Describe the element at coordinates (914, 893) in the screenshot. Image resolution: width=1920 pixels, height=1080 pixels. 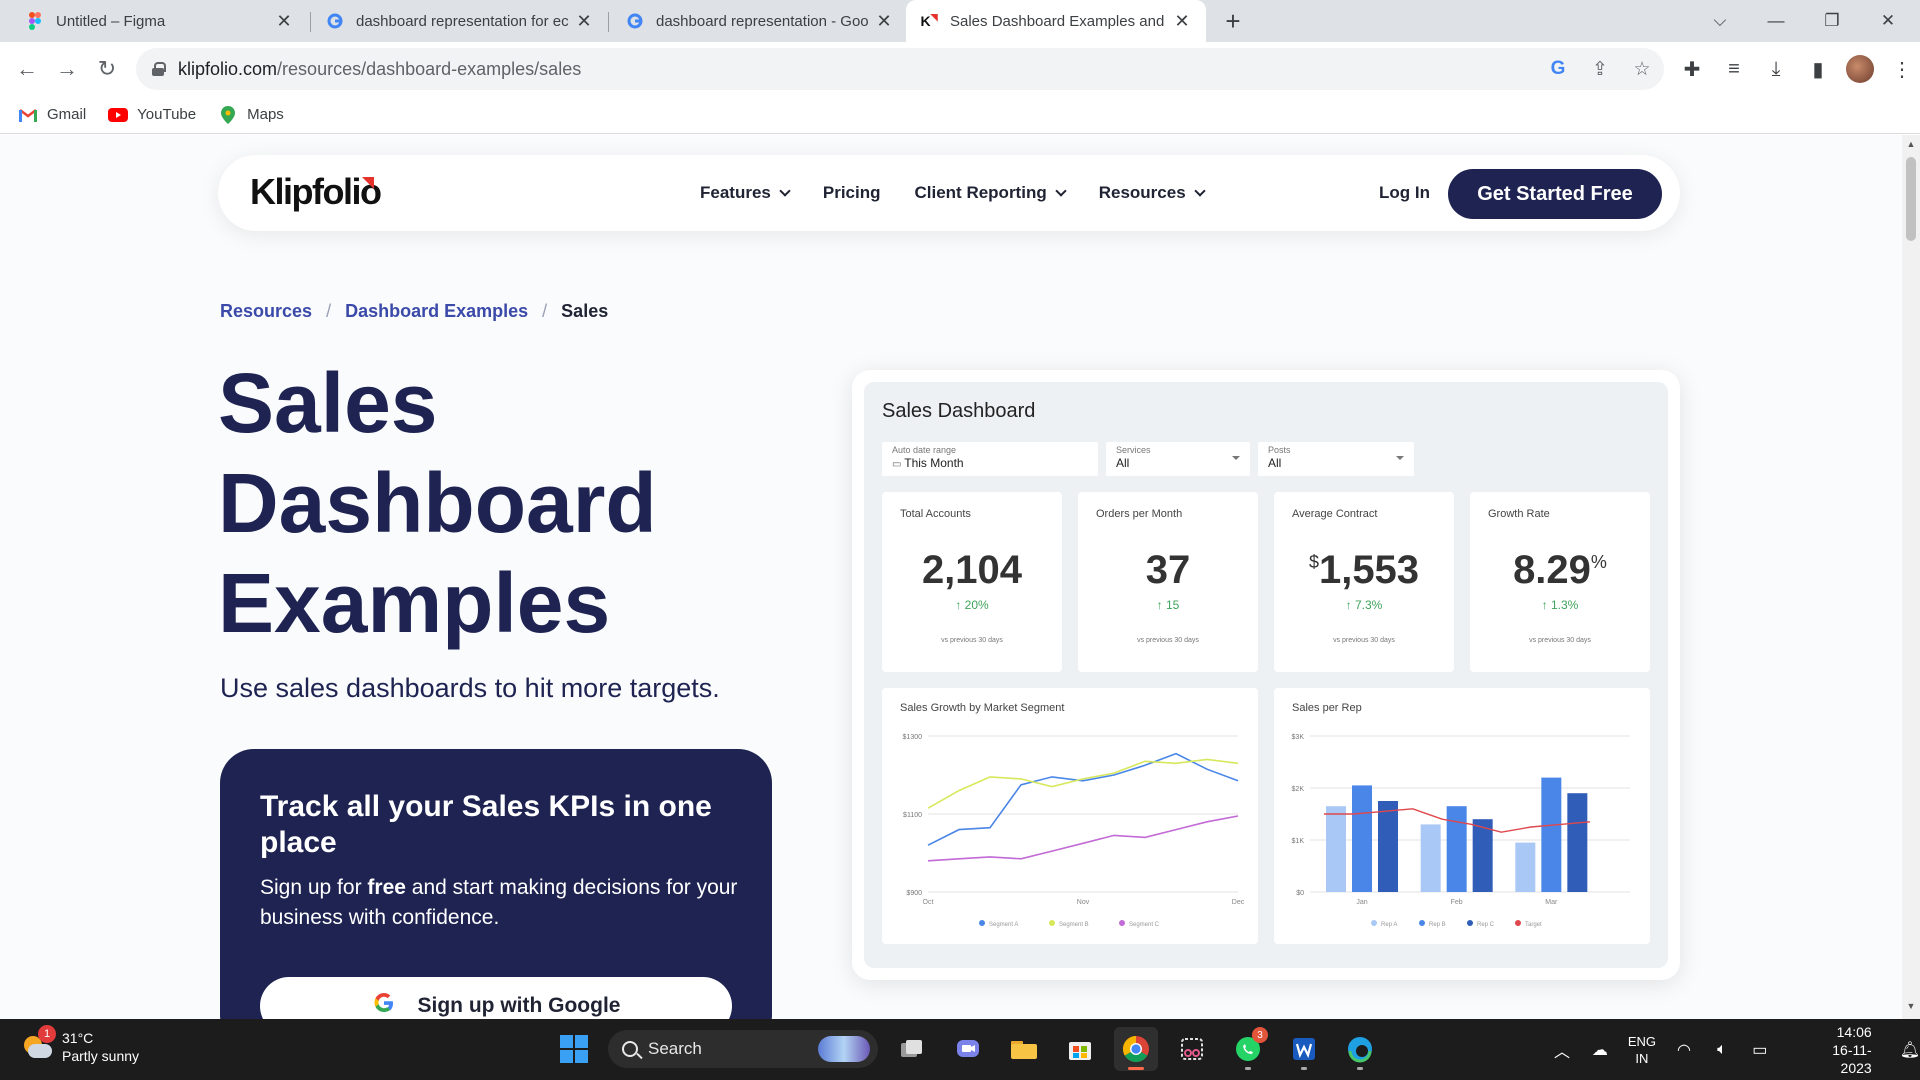
I see `y-tick-label: $900` at that location.